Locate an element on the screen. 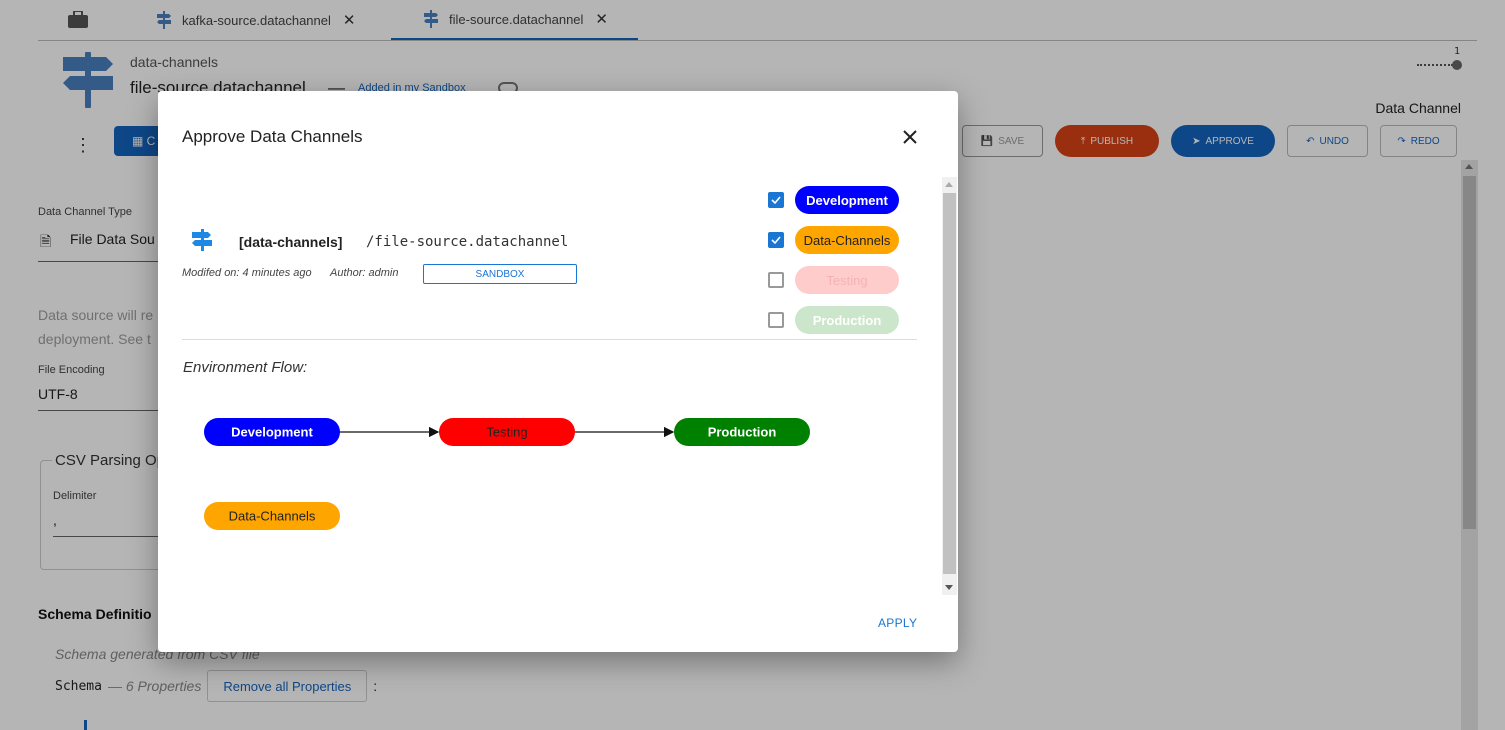 This screenshot has width=1505, height=730. scroll-down-icon is located at coordinates (949, 587).